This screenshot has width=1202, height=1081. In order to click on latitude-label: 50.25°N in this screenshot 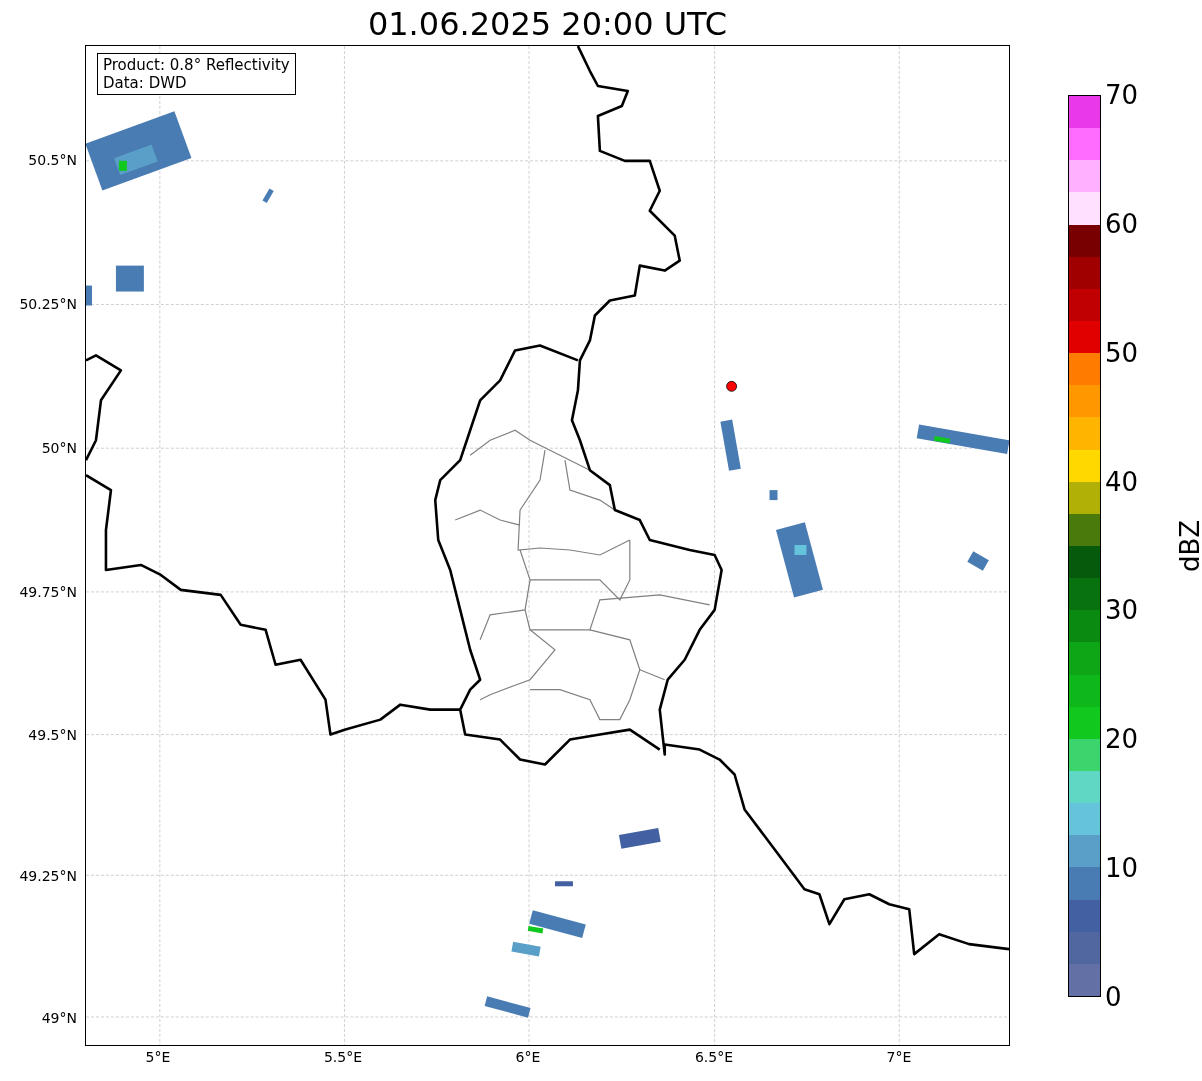, I will do `click(48, 304)`.